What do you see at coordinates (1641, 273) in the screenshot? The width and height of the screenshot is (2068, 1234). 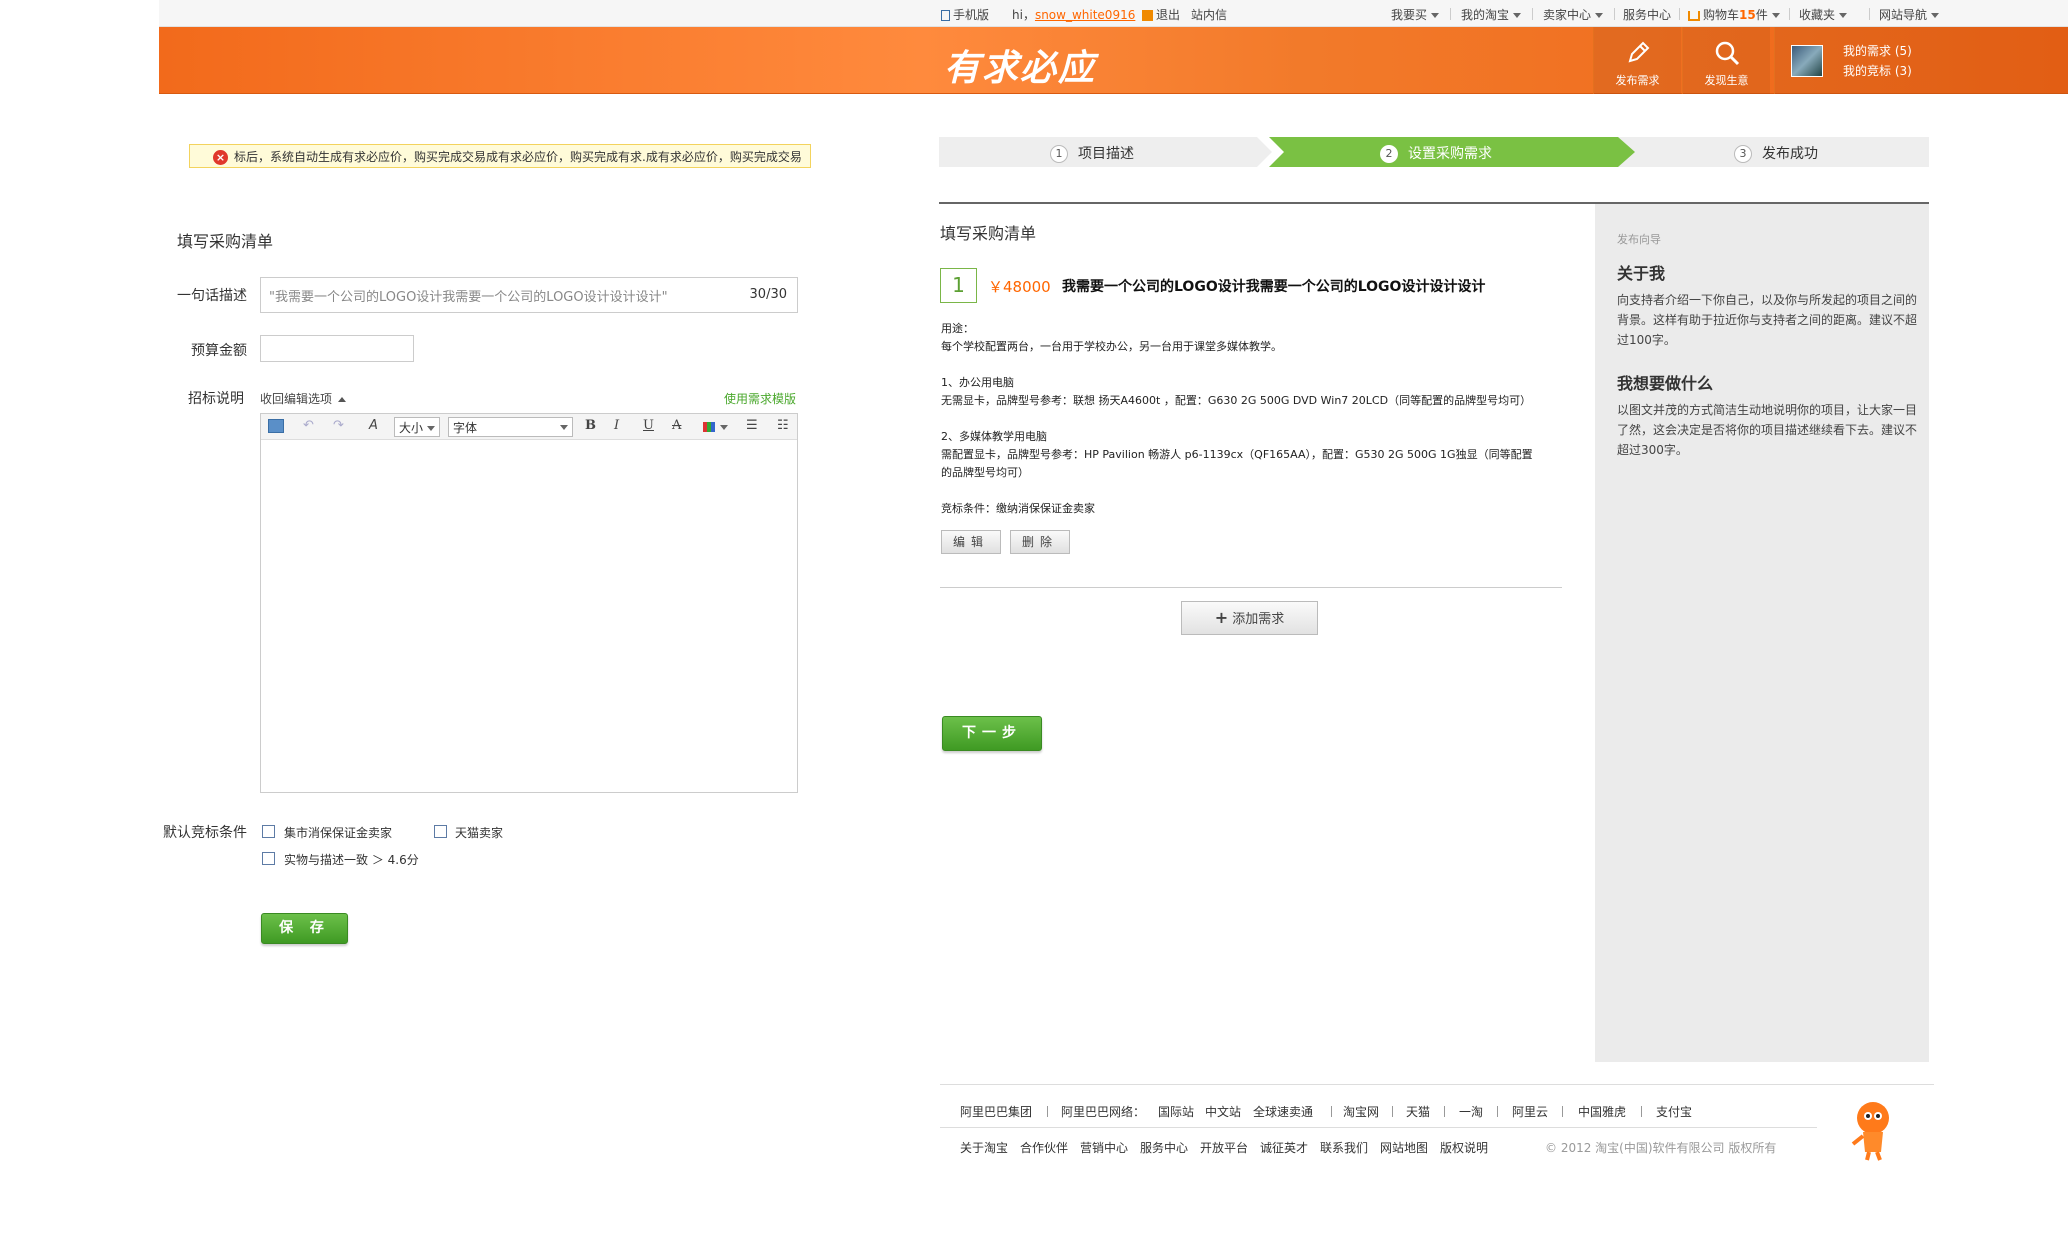 I see `guide-heading-about: 关于我` at bounding box center [1641, 273].